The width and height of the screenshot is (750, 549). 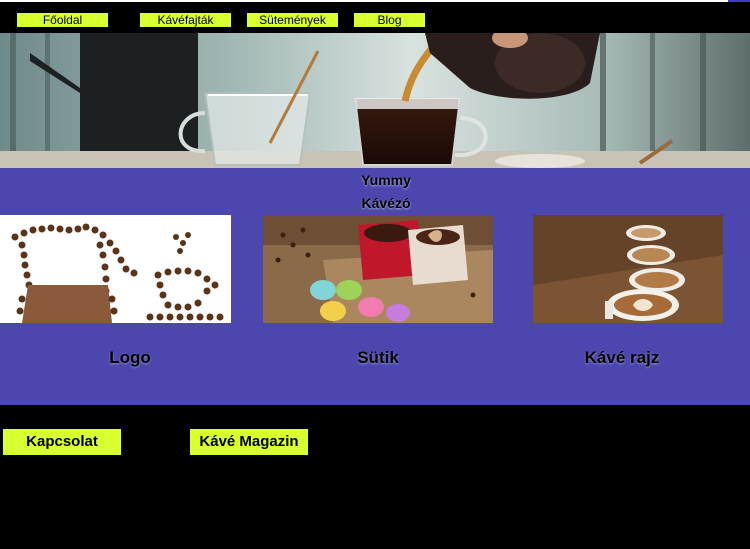 I want to click on card-image-kave-rajz, so click(x=628, y=269).